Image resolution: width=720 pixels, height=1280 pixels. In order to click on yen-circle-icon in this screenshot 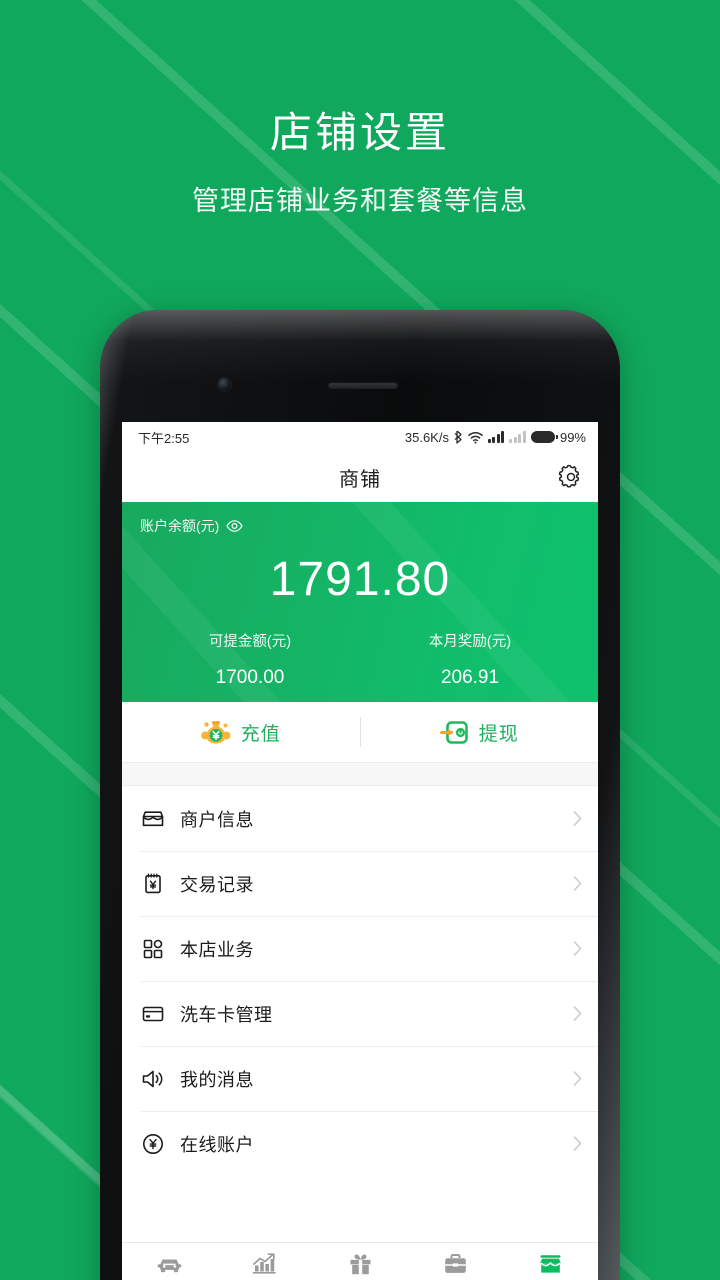, I will do `click(153, 1143)`.